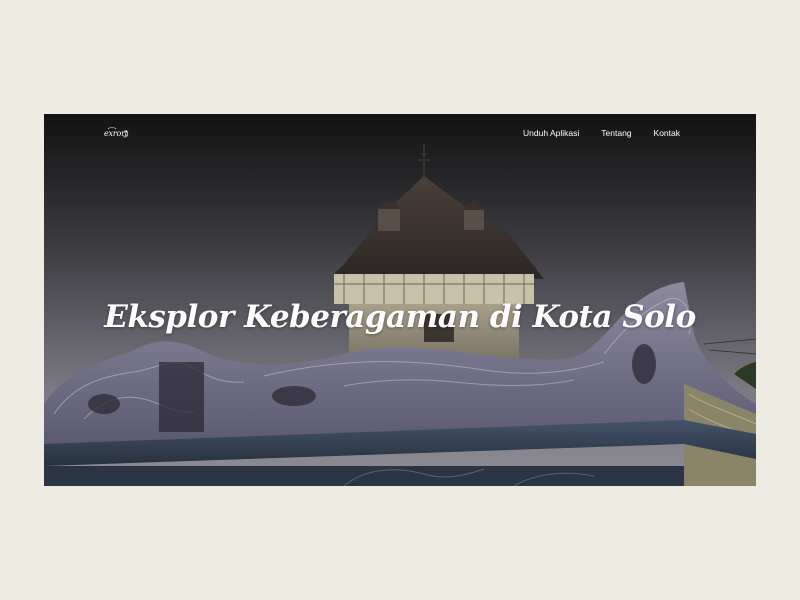  I want to click on nav-link-tentang: Tentang, so click(616, 133).